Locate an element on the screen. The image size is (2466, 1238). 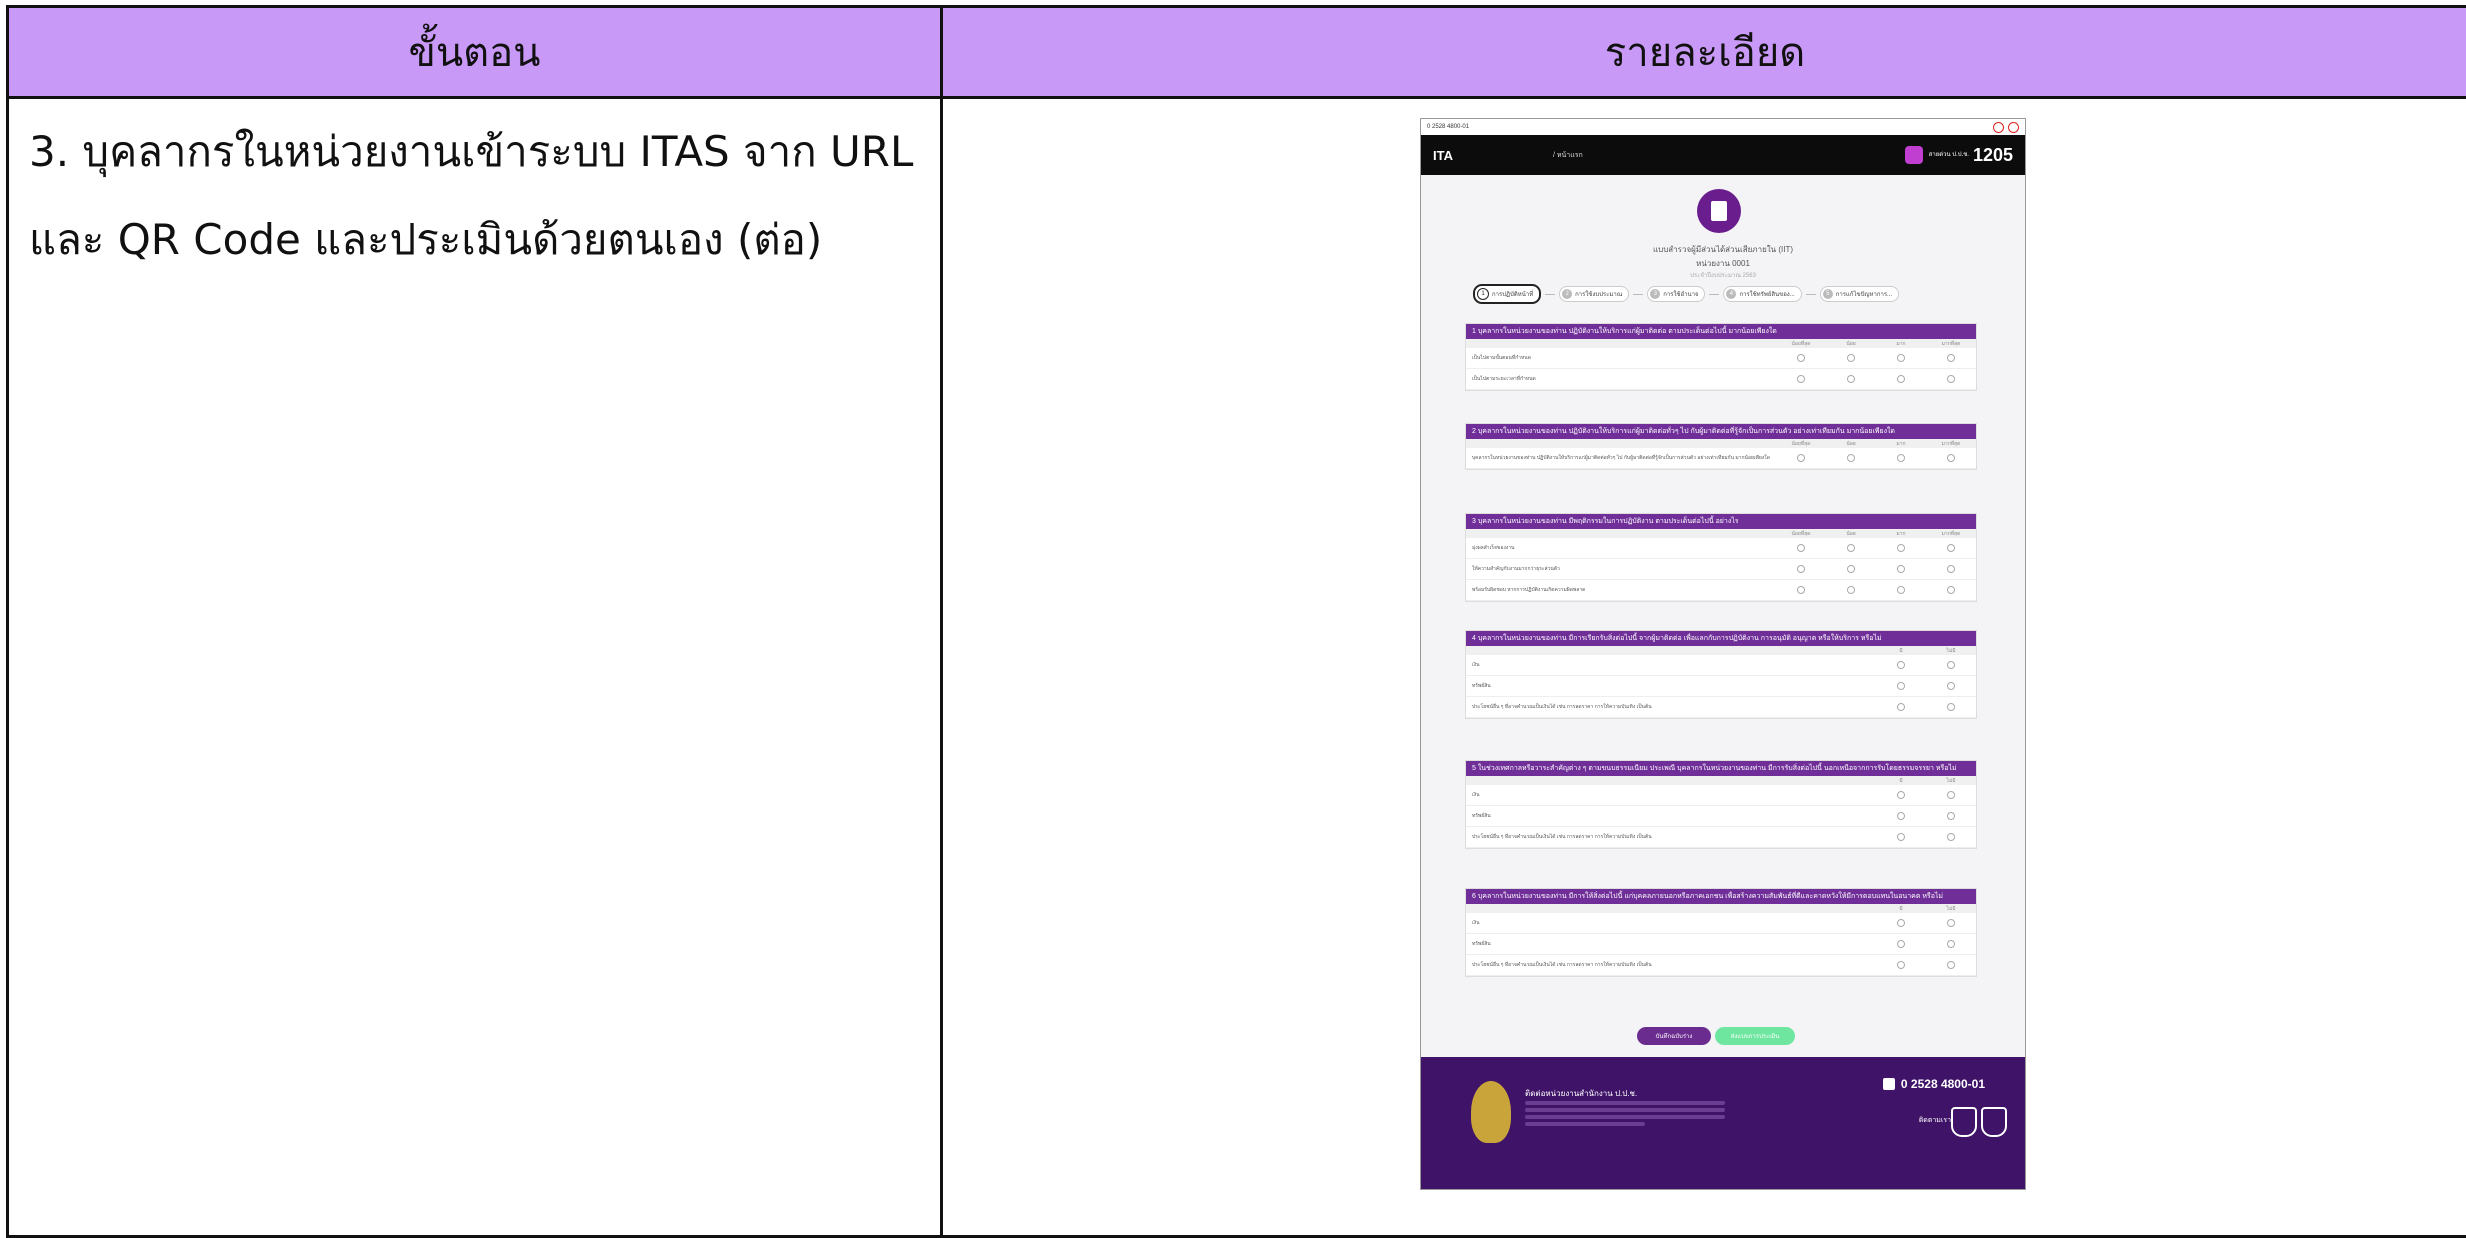
footer-title: ติดต่อหน่วยงานสำนักงาน ป.ป.ช. is located at coordinates (1581, 1093).